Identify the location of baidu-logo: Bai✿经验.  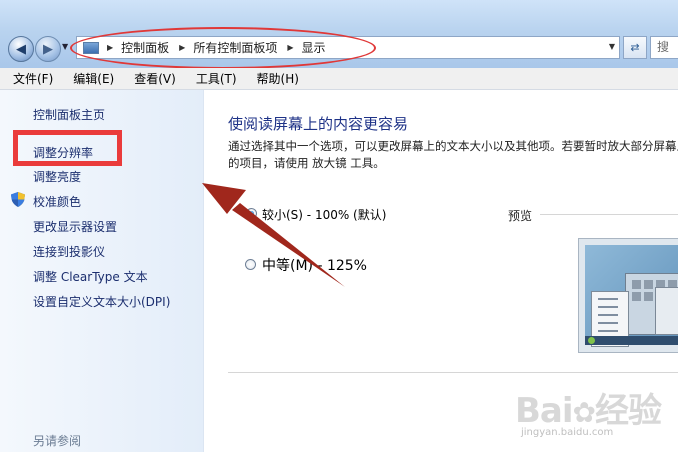
(588, 411).